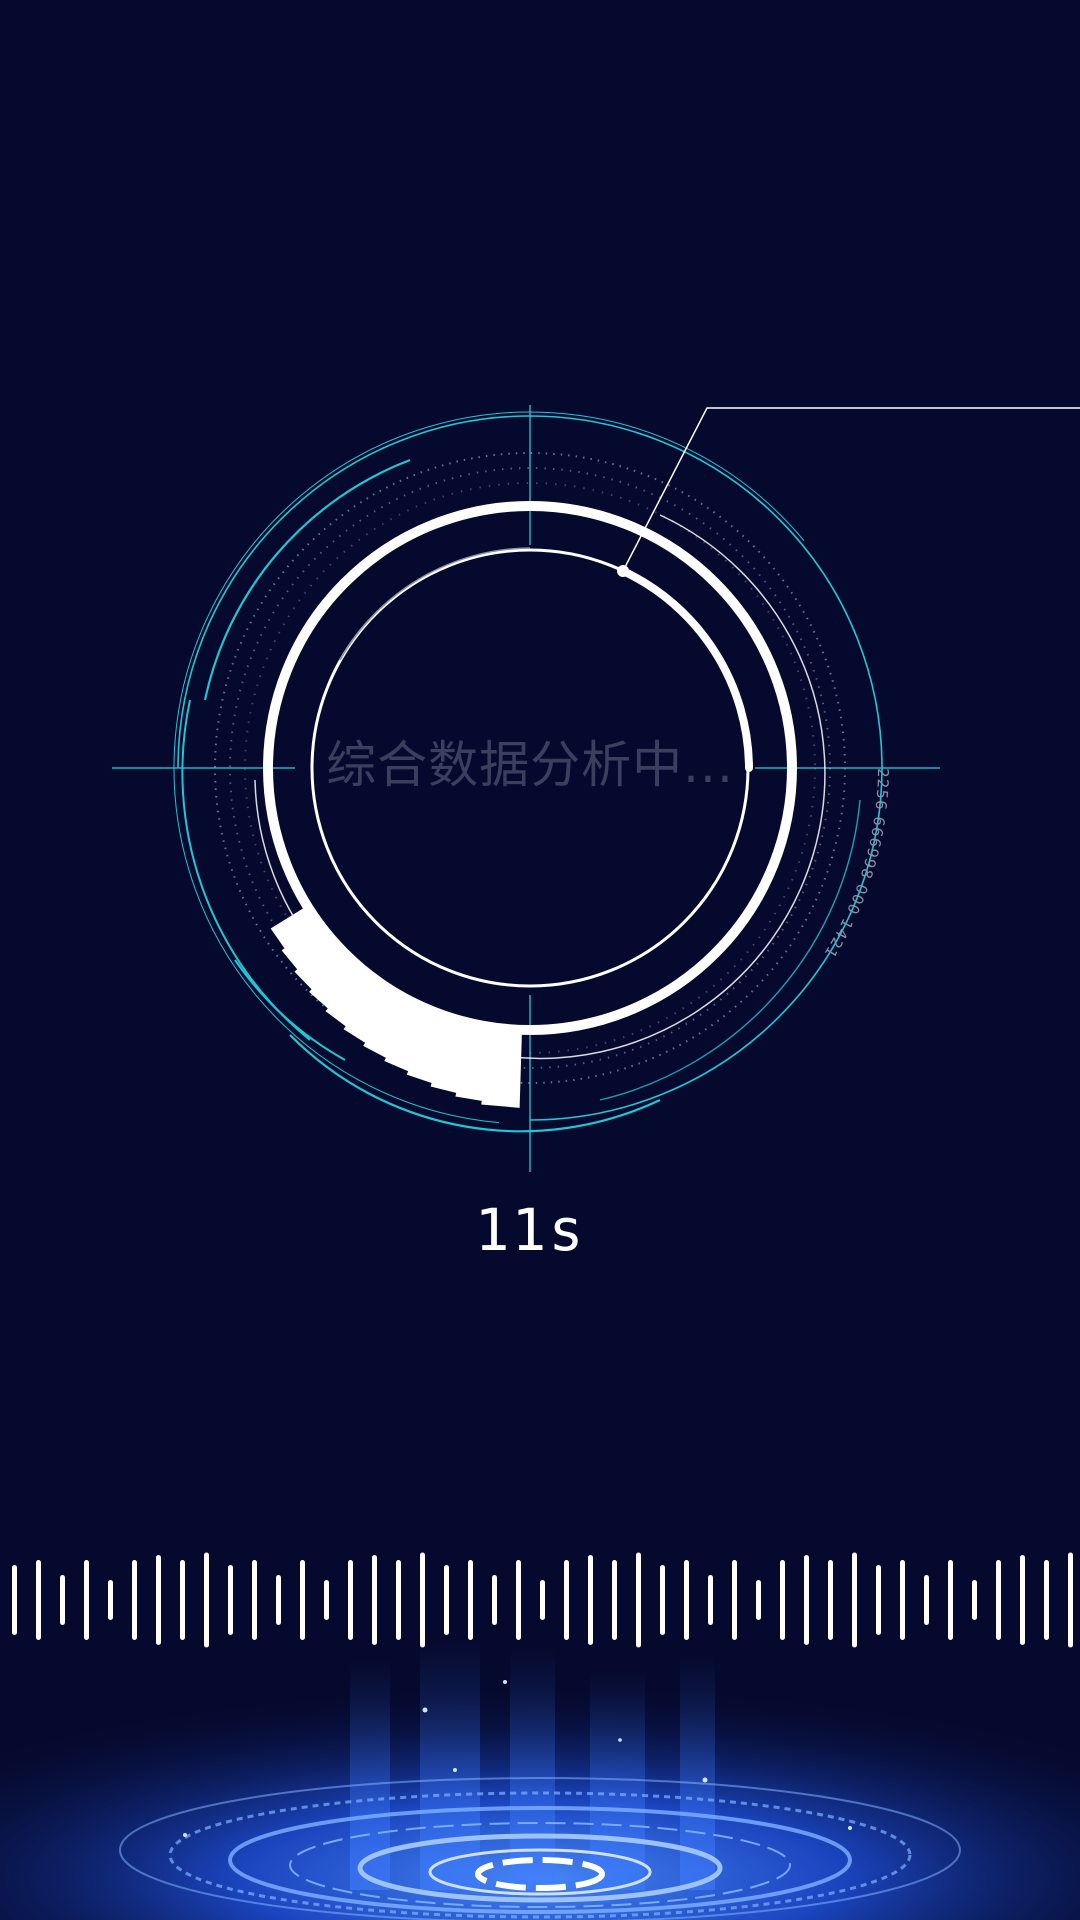 The height and width of the screenshot is (1920, 1080). What do you see at coordinates (856, 865) in the screenshot?
I see `code-readout: 2256 666998 000 1421` at bounding box center [856, 865].